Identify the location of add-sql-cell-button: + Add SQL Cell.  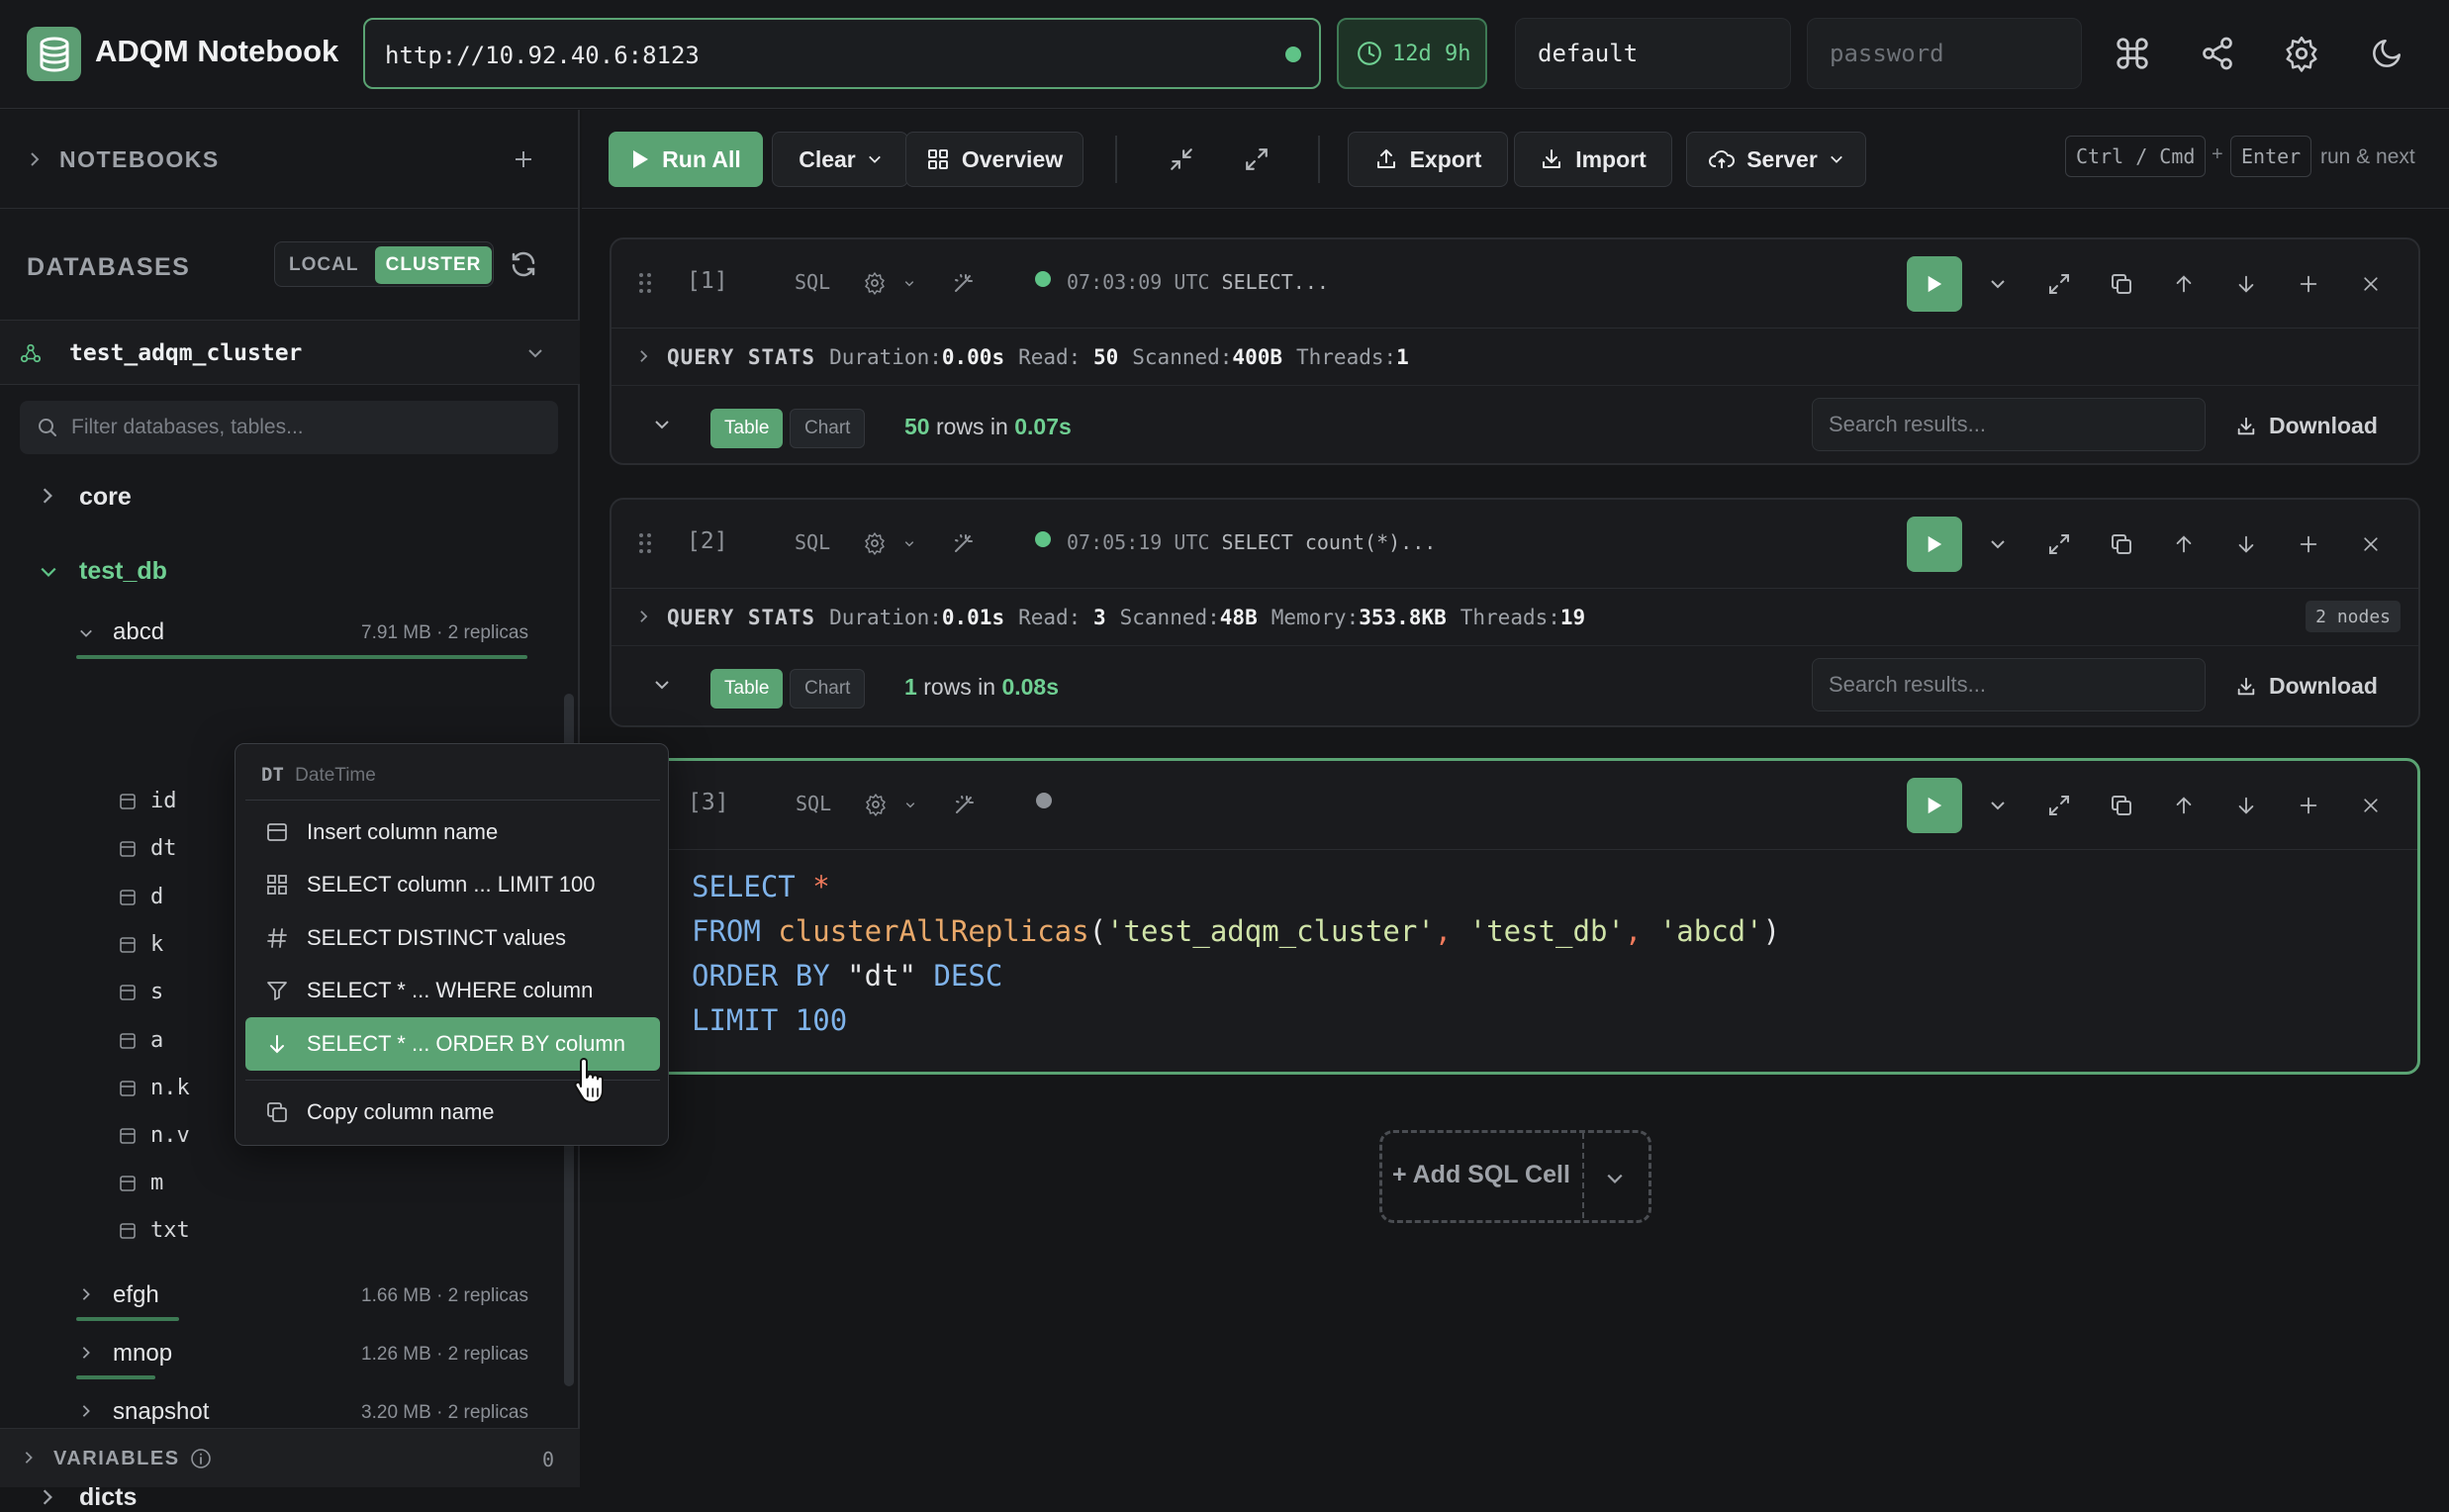
(1481, 1175).